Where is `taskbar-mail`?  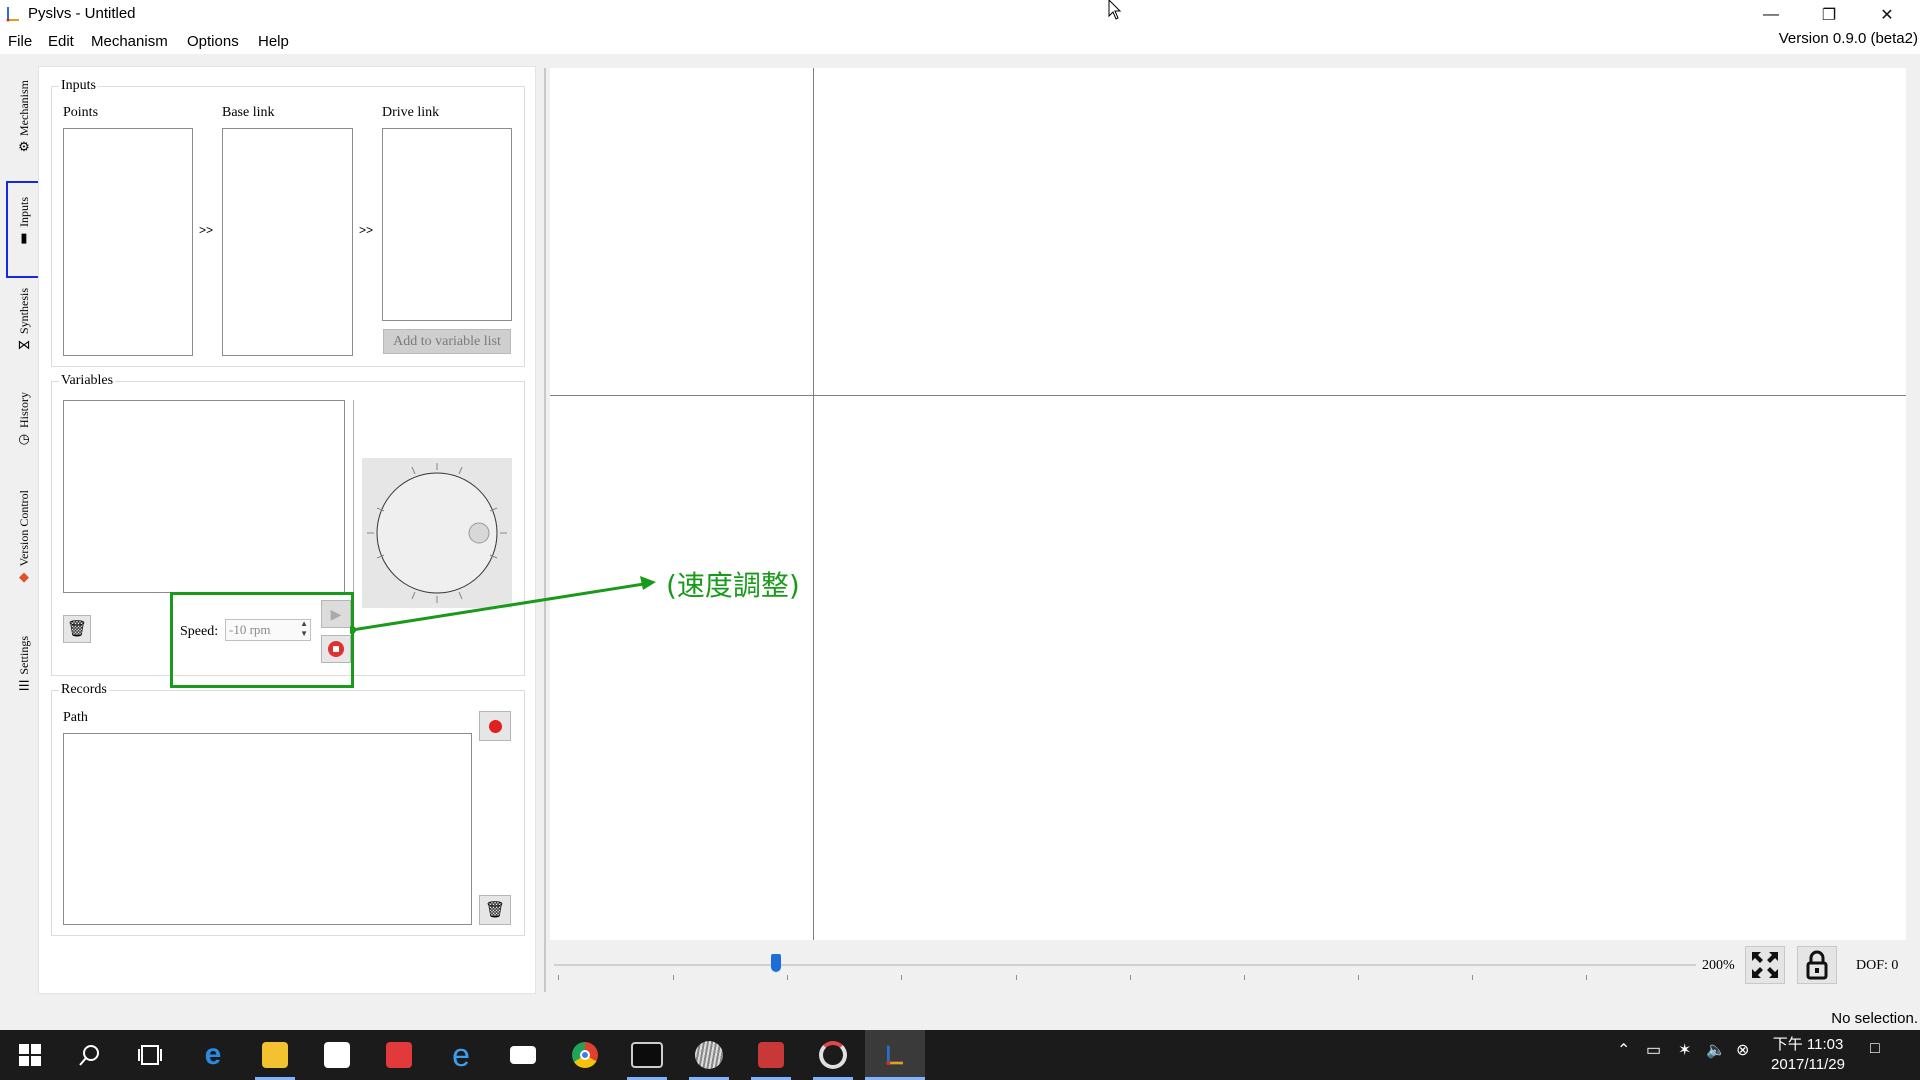
taskbar-mail is located at coordinates (523, 1055).